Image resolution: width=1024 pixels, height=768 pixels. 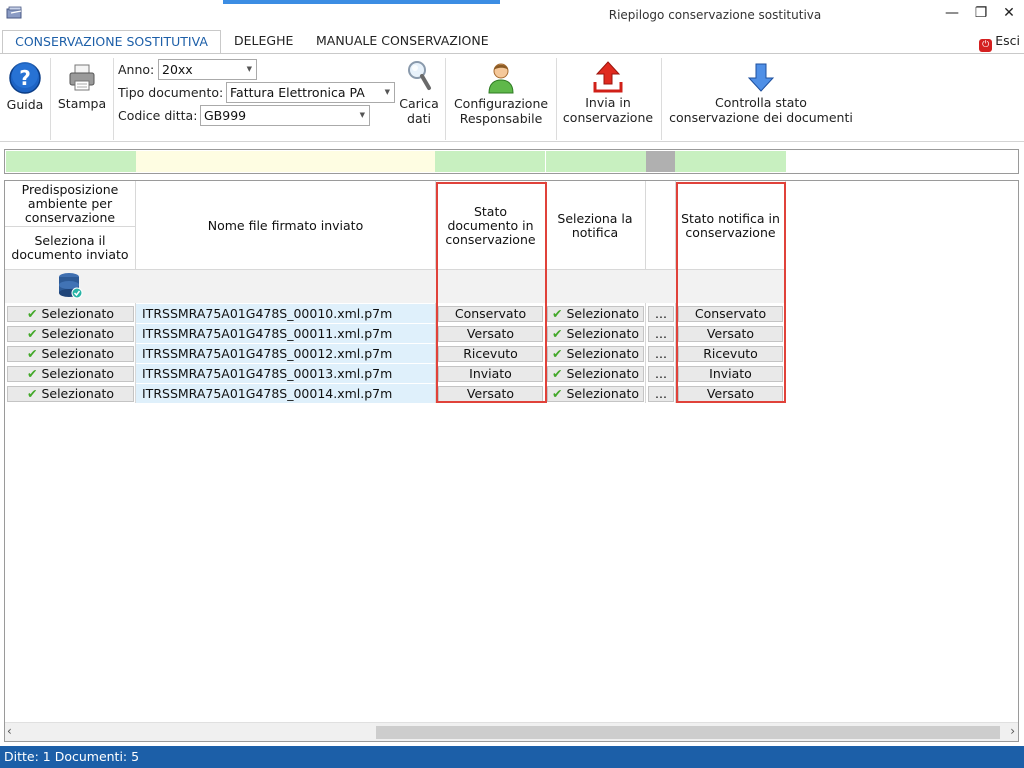 I want to click on tipo-documento-value: Fattura Elettronica PA, so click(x=297, y=92).